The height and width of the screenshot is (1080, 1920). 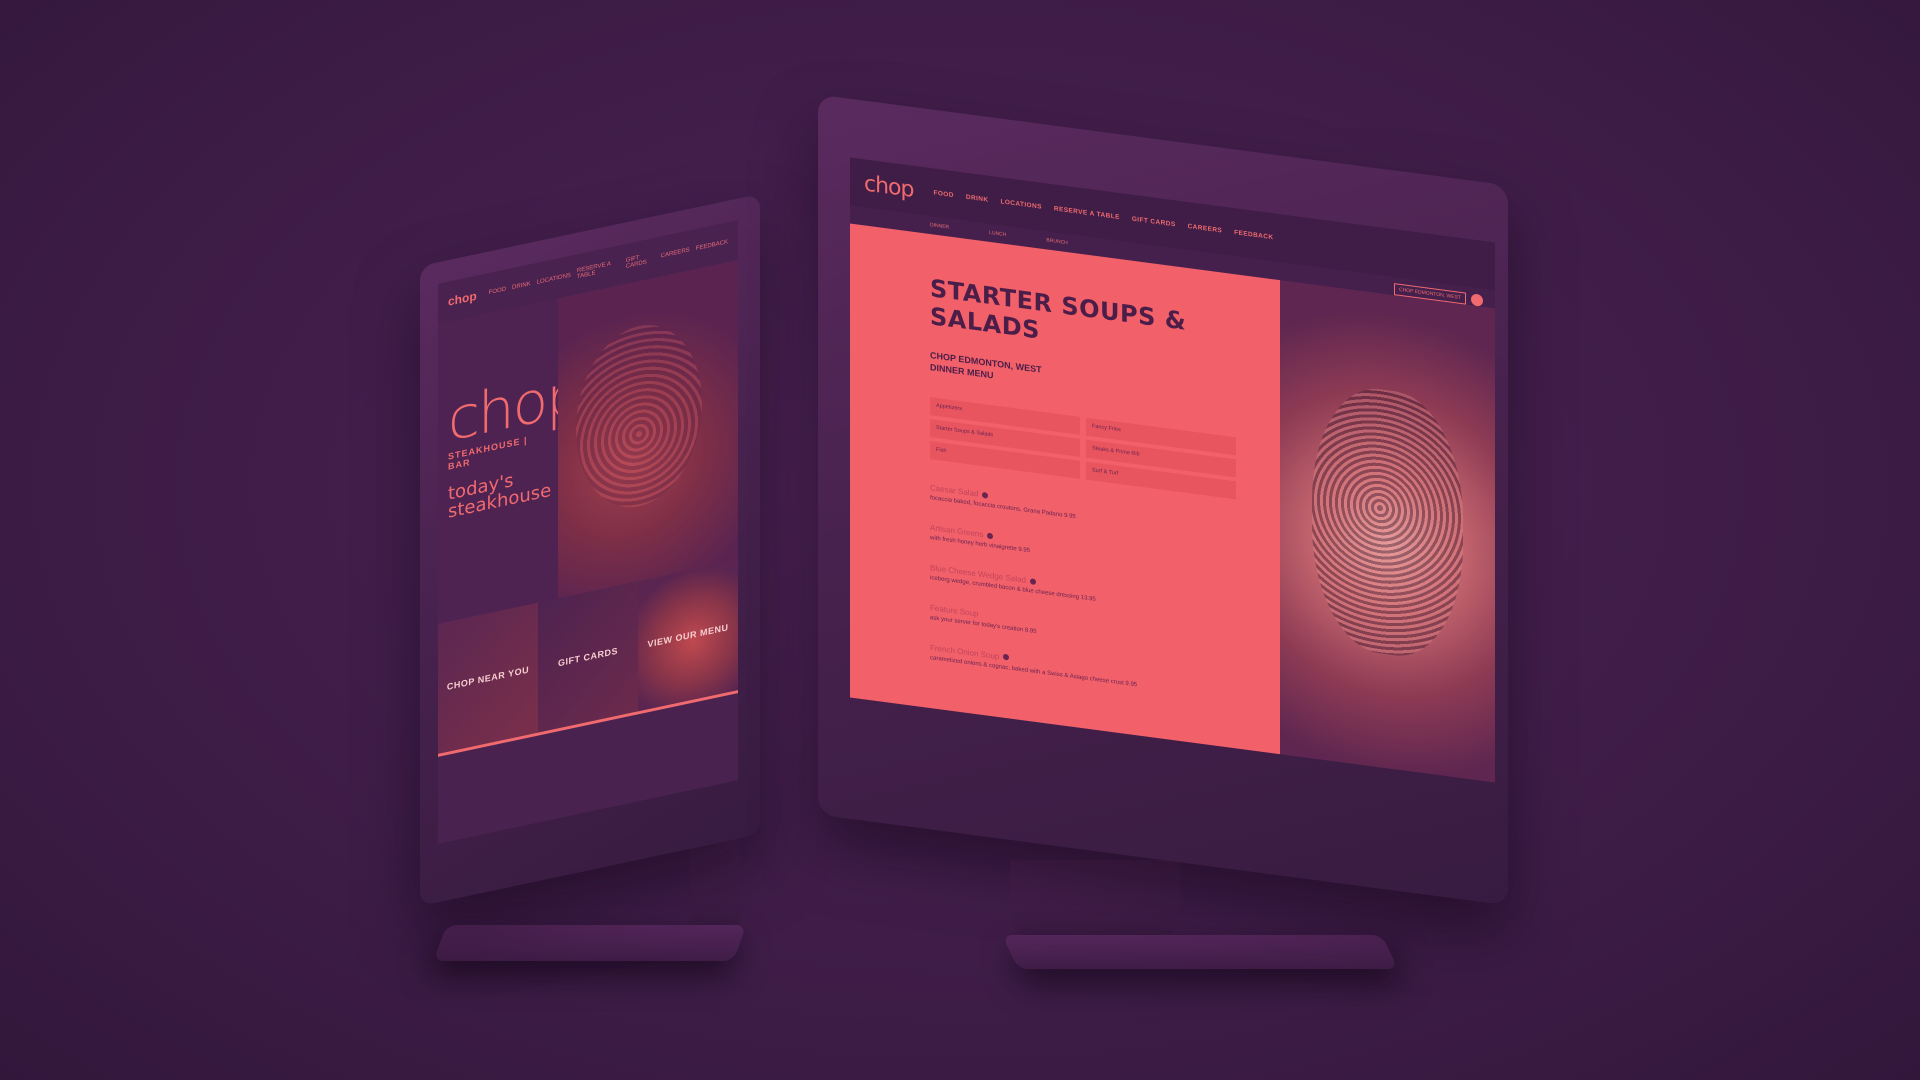 I want to click on tile-view-menu: VIEW OUR MENU, so click(x=688, y=636).